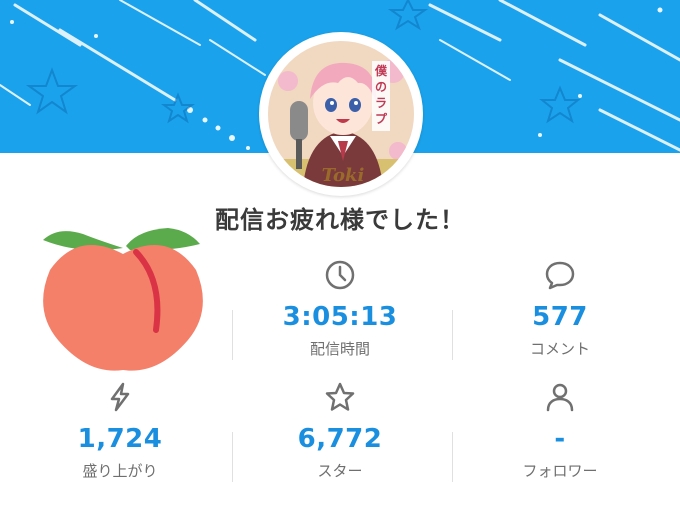 The image size is (680, 505). Describe the element at coordinates (340, 275) in the screenshot. I see `clock-icon` at that location.